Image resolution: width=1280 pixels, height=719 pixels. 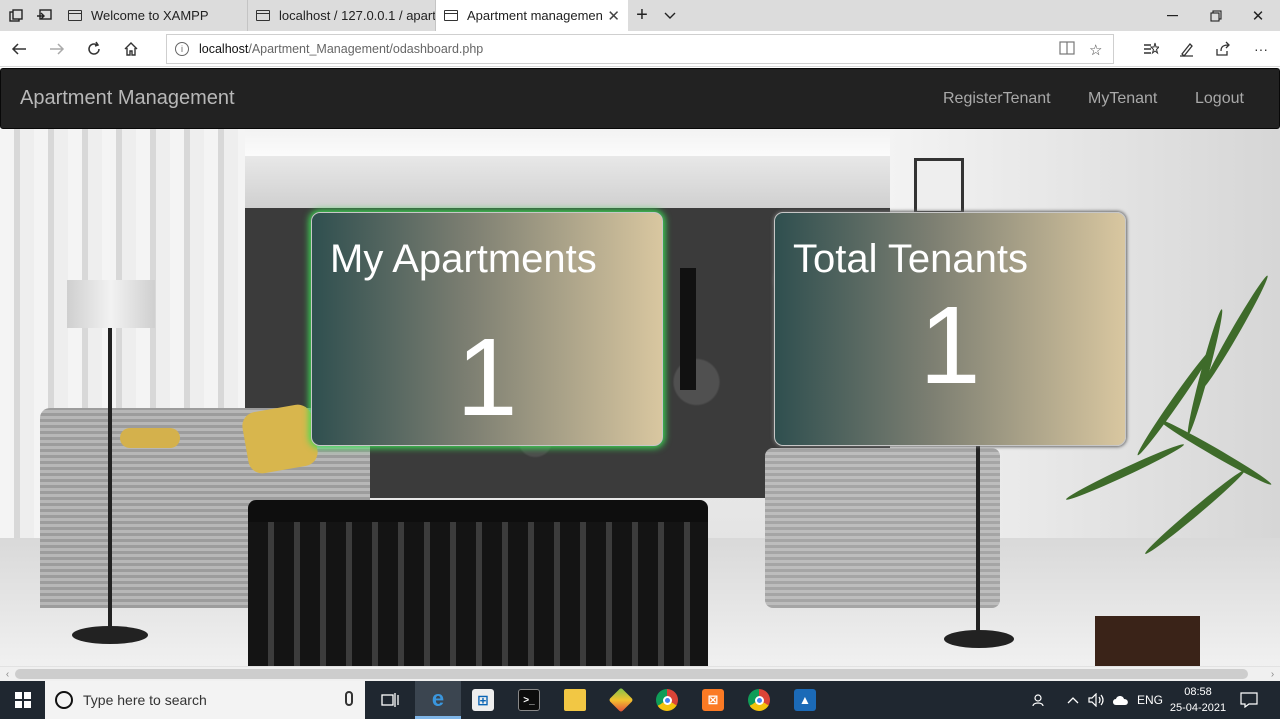 I want to click on windows-logo-icon, so click(x=22, y=700).